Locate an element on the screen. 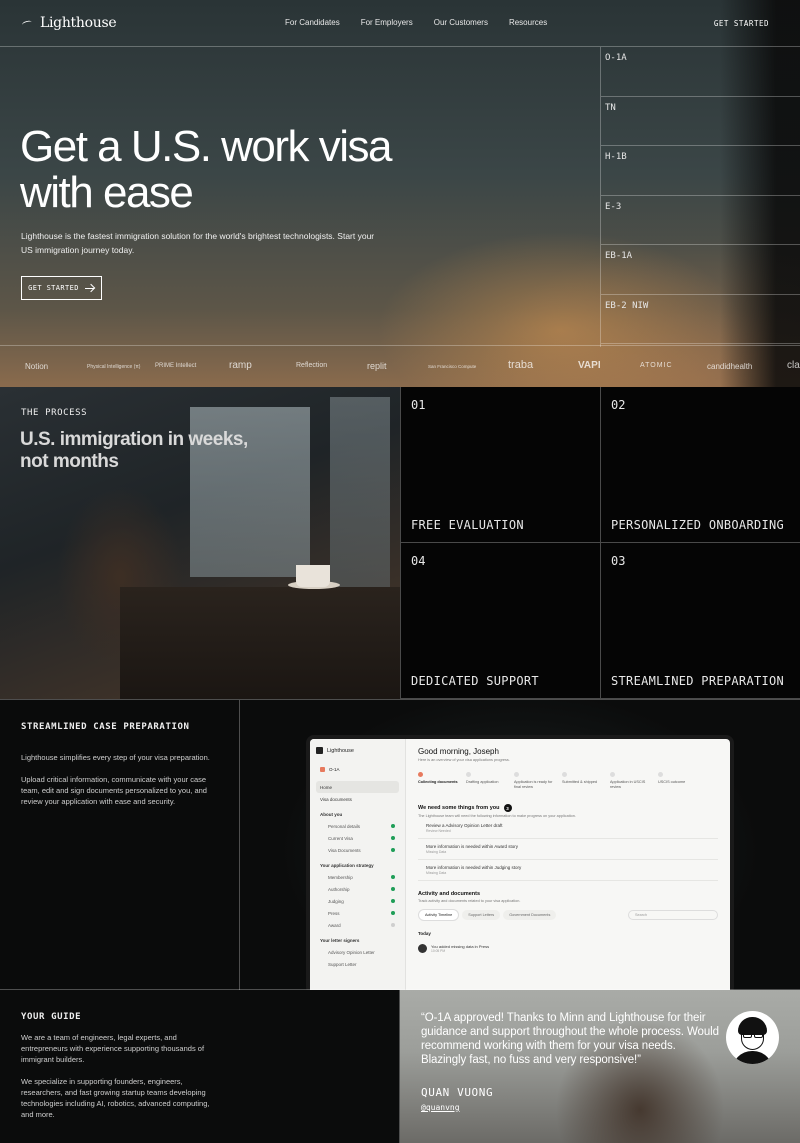 The image size is (800, 1143). brand-name: Lighthouse is located at coordinates (78, 23).